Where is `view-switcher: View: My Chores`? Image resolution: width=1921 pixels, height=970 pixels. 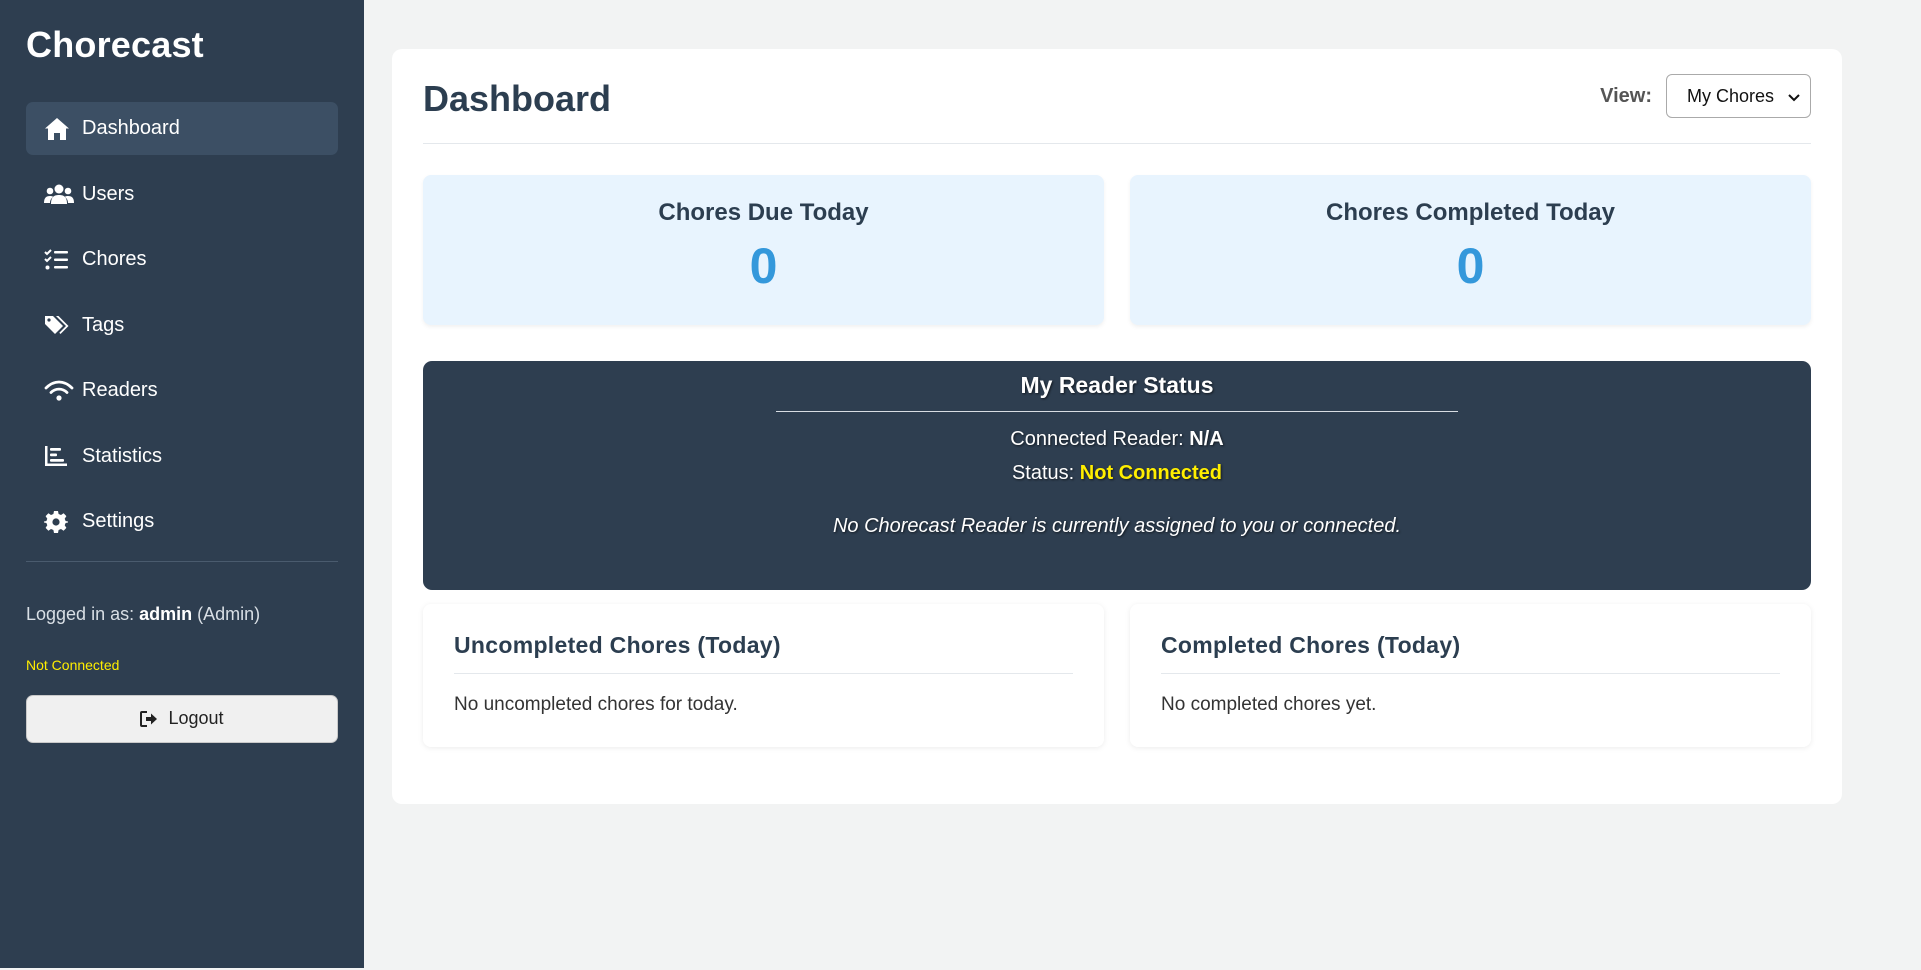 view-switcher: View: My Chores is located at coordinates (1705, 96).